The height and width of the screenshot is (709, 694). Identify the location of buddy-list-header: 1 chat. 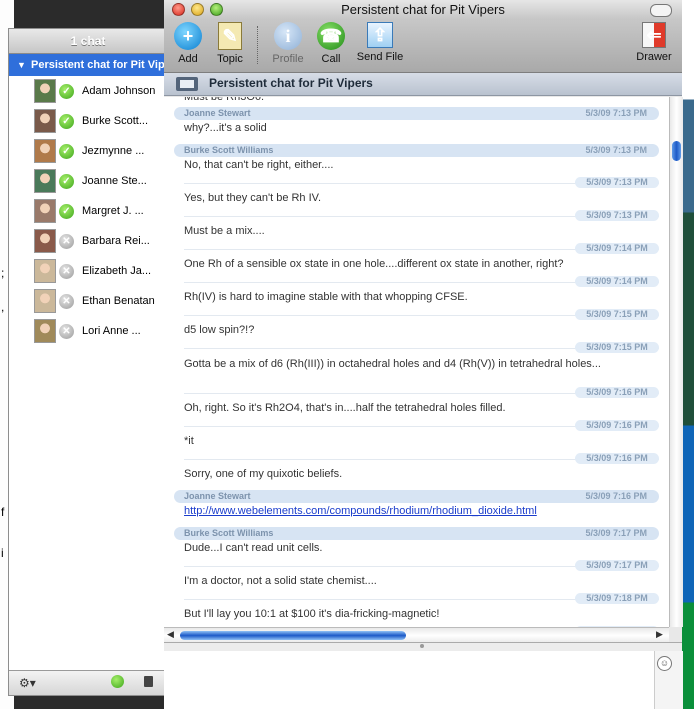
(88, 41).